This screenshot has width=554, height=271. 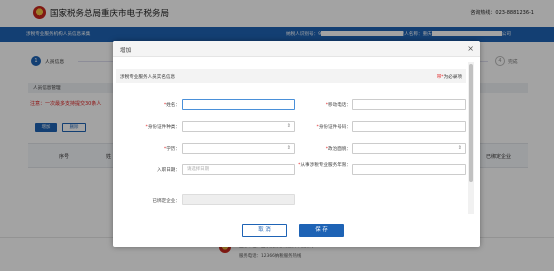 I want to click on education-select: ⇕, so click(x=238, y=148).